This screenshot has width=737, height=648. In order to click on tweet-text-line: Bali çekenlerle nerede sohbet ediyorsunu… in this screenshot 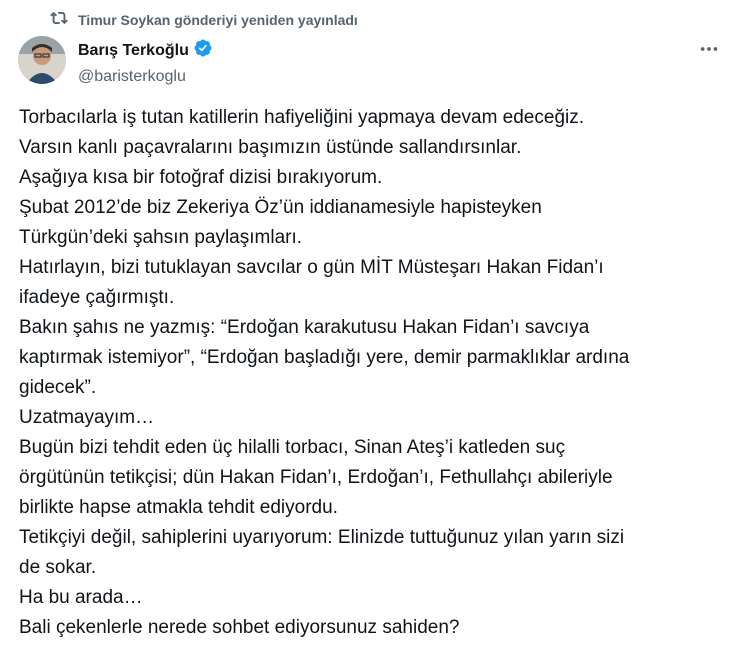, I will do `click(239, 627)`.